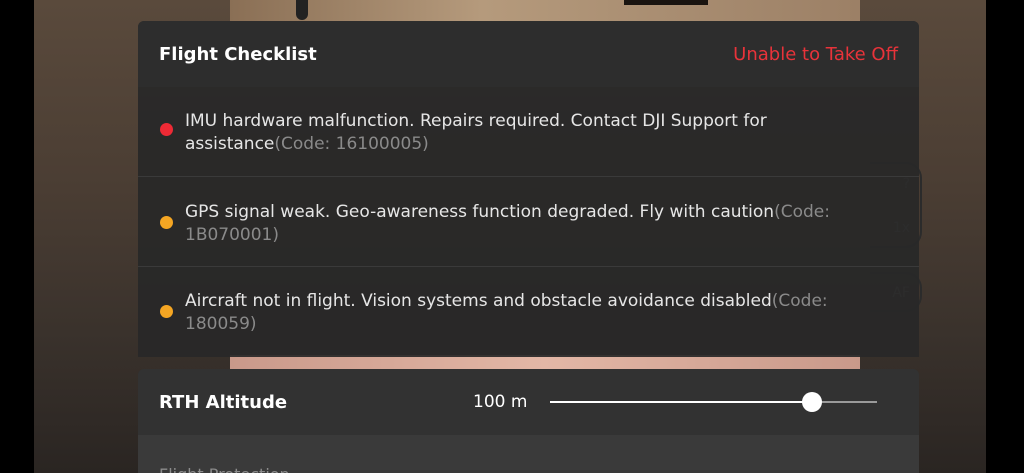 The image size is (1024, 473). Describe the element at coordinates (528, 54) in the screenshot. I see `flight-checklist-header: Flight Checklist Unable to Take Off` at that location.